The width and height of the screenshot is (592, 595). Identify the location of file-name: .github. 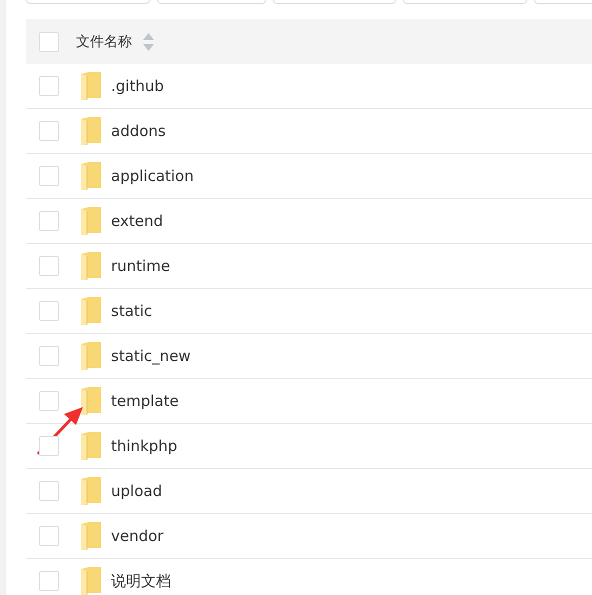
(137, 86).